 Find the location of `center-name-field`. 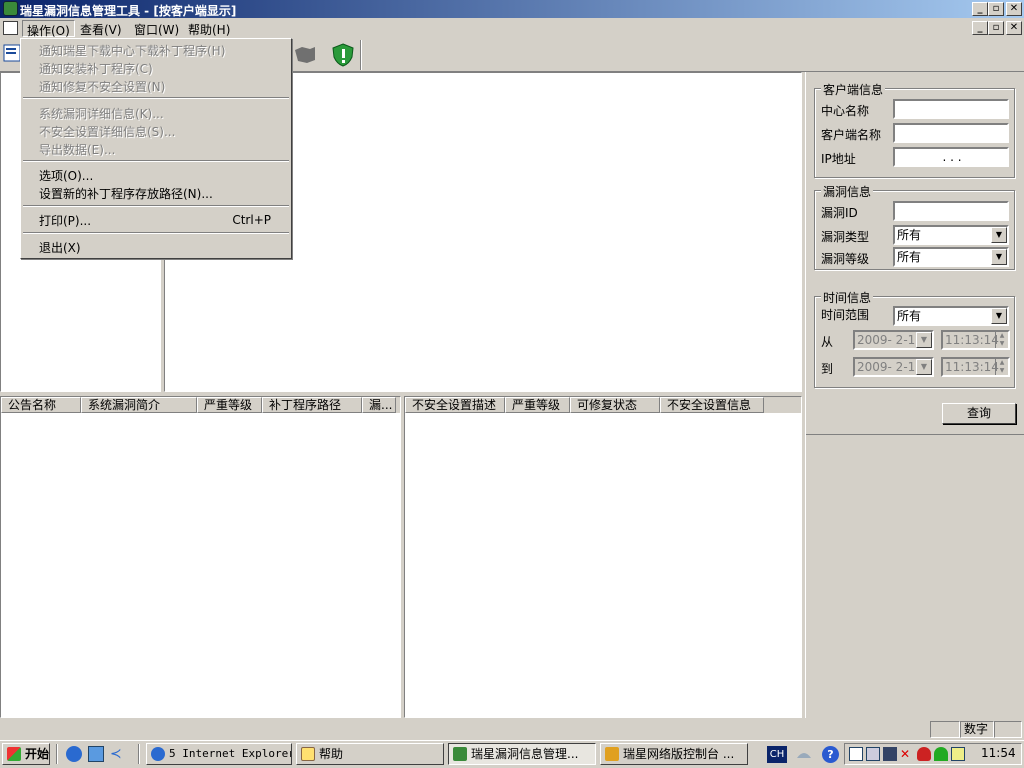

center-name-field is located at coordinates (951, 109).